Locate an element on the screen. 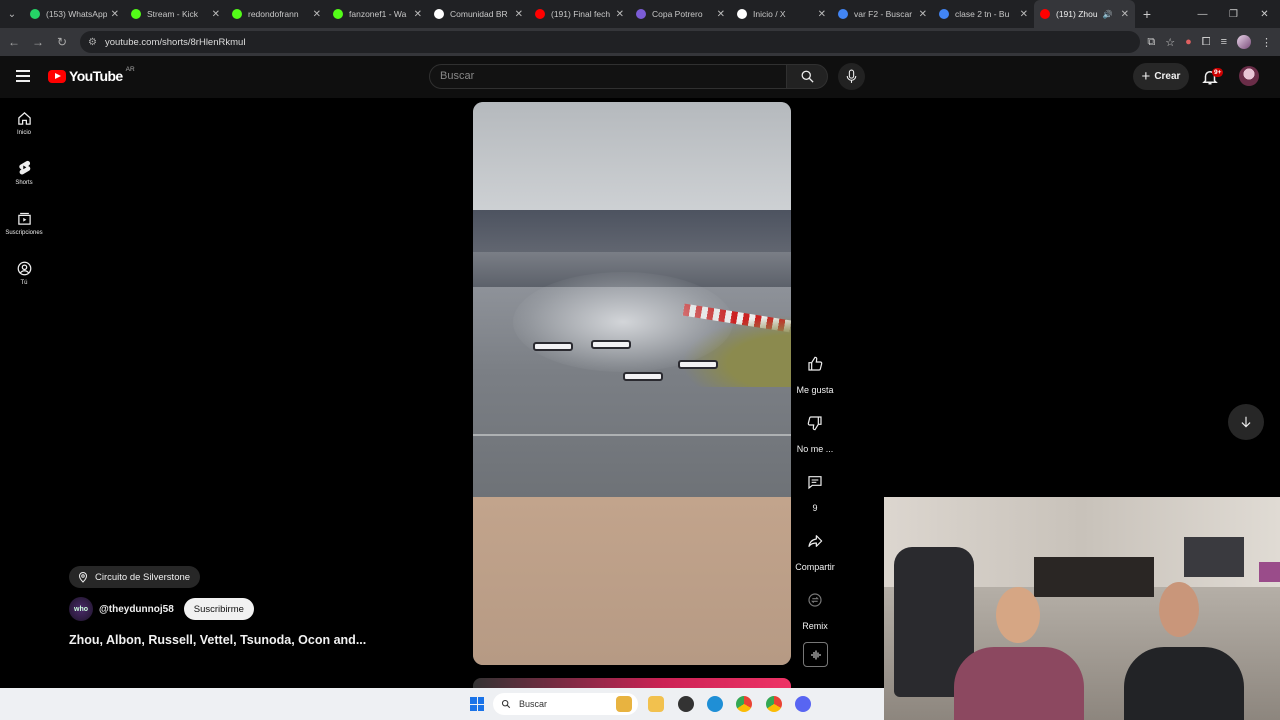  sidebar-item-tu: Tú is located at coordinates (24, 273).